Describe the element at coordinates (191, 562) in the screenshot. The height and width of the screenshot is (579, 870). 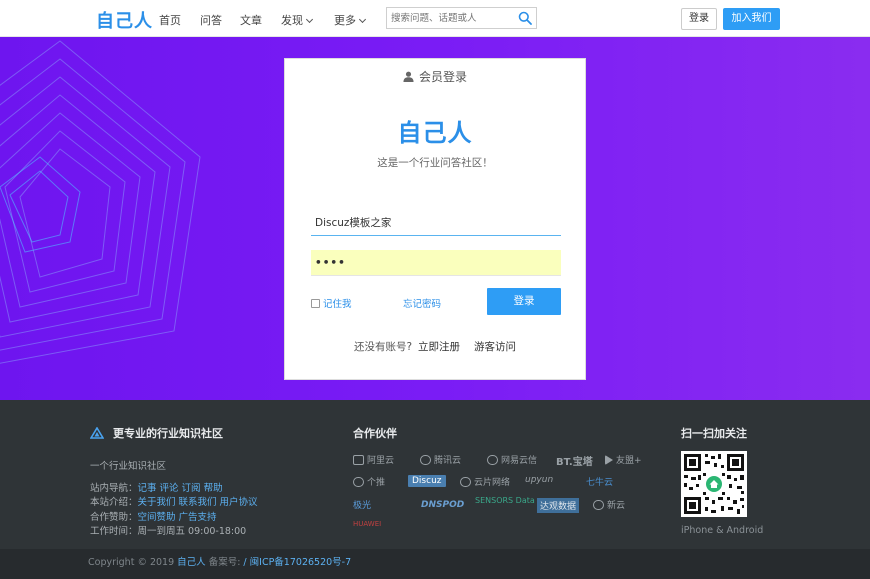
I see `copyright-site-link: 自己人` at that location.